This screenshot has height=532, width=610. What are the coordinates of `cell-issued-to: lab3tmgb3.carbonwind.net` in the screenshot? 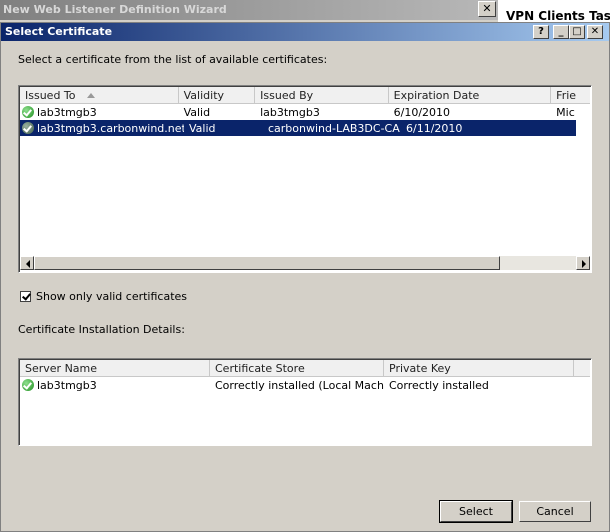 It's located at (102, 128).